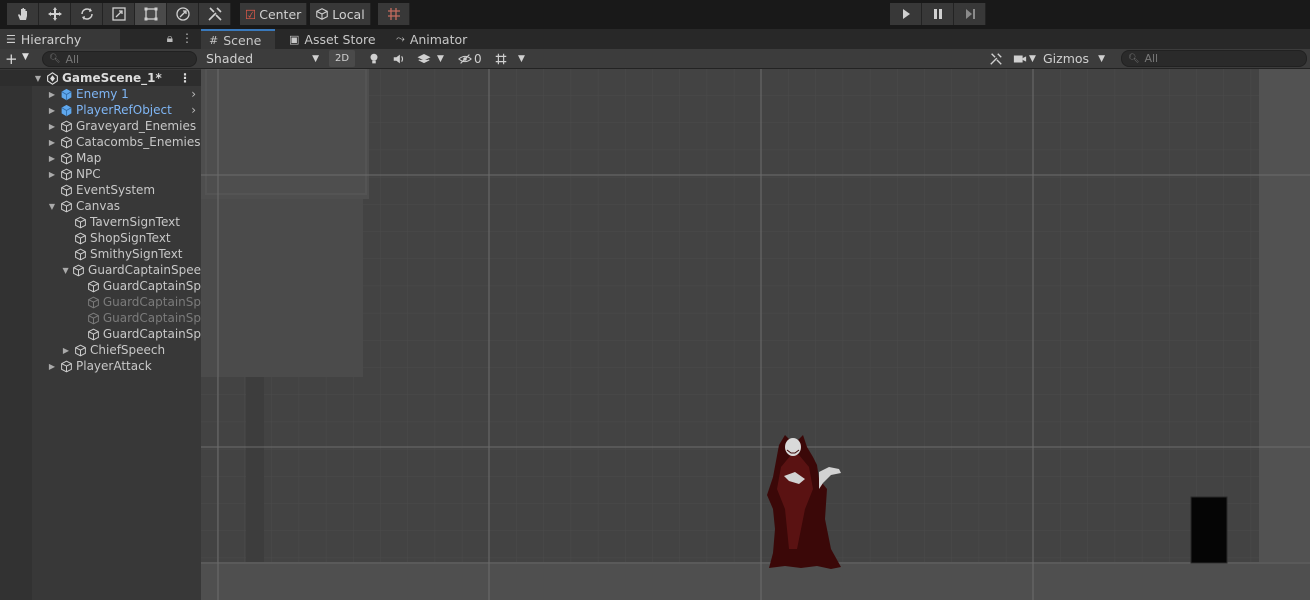 Image resolution: width=1310 pixels, height=600 pixels. Describe the element at coordinates (906, 14) in the screenshot. I see `play-button` at that location.